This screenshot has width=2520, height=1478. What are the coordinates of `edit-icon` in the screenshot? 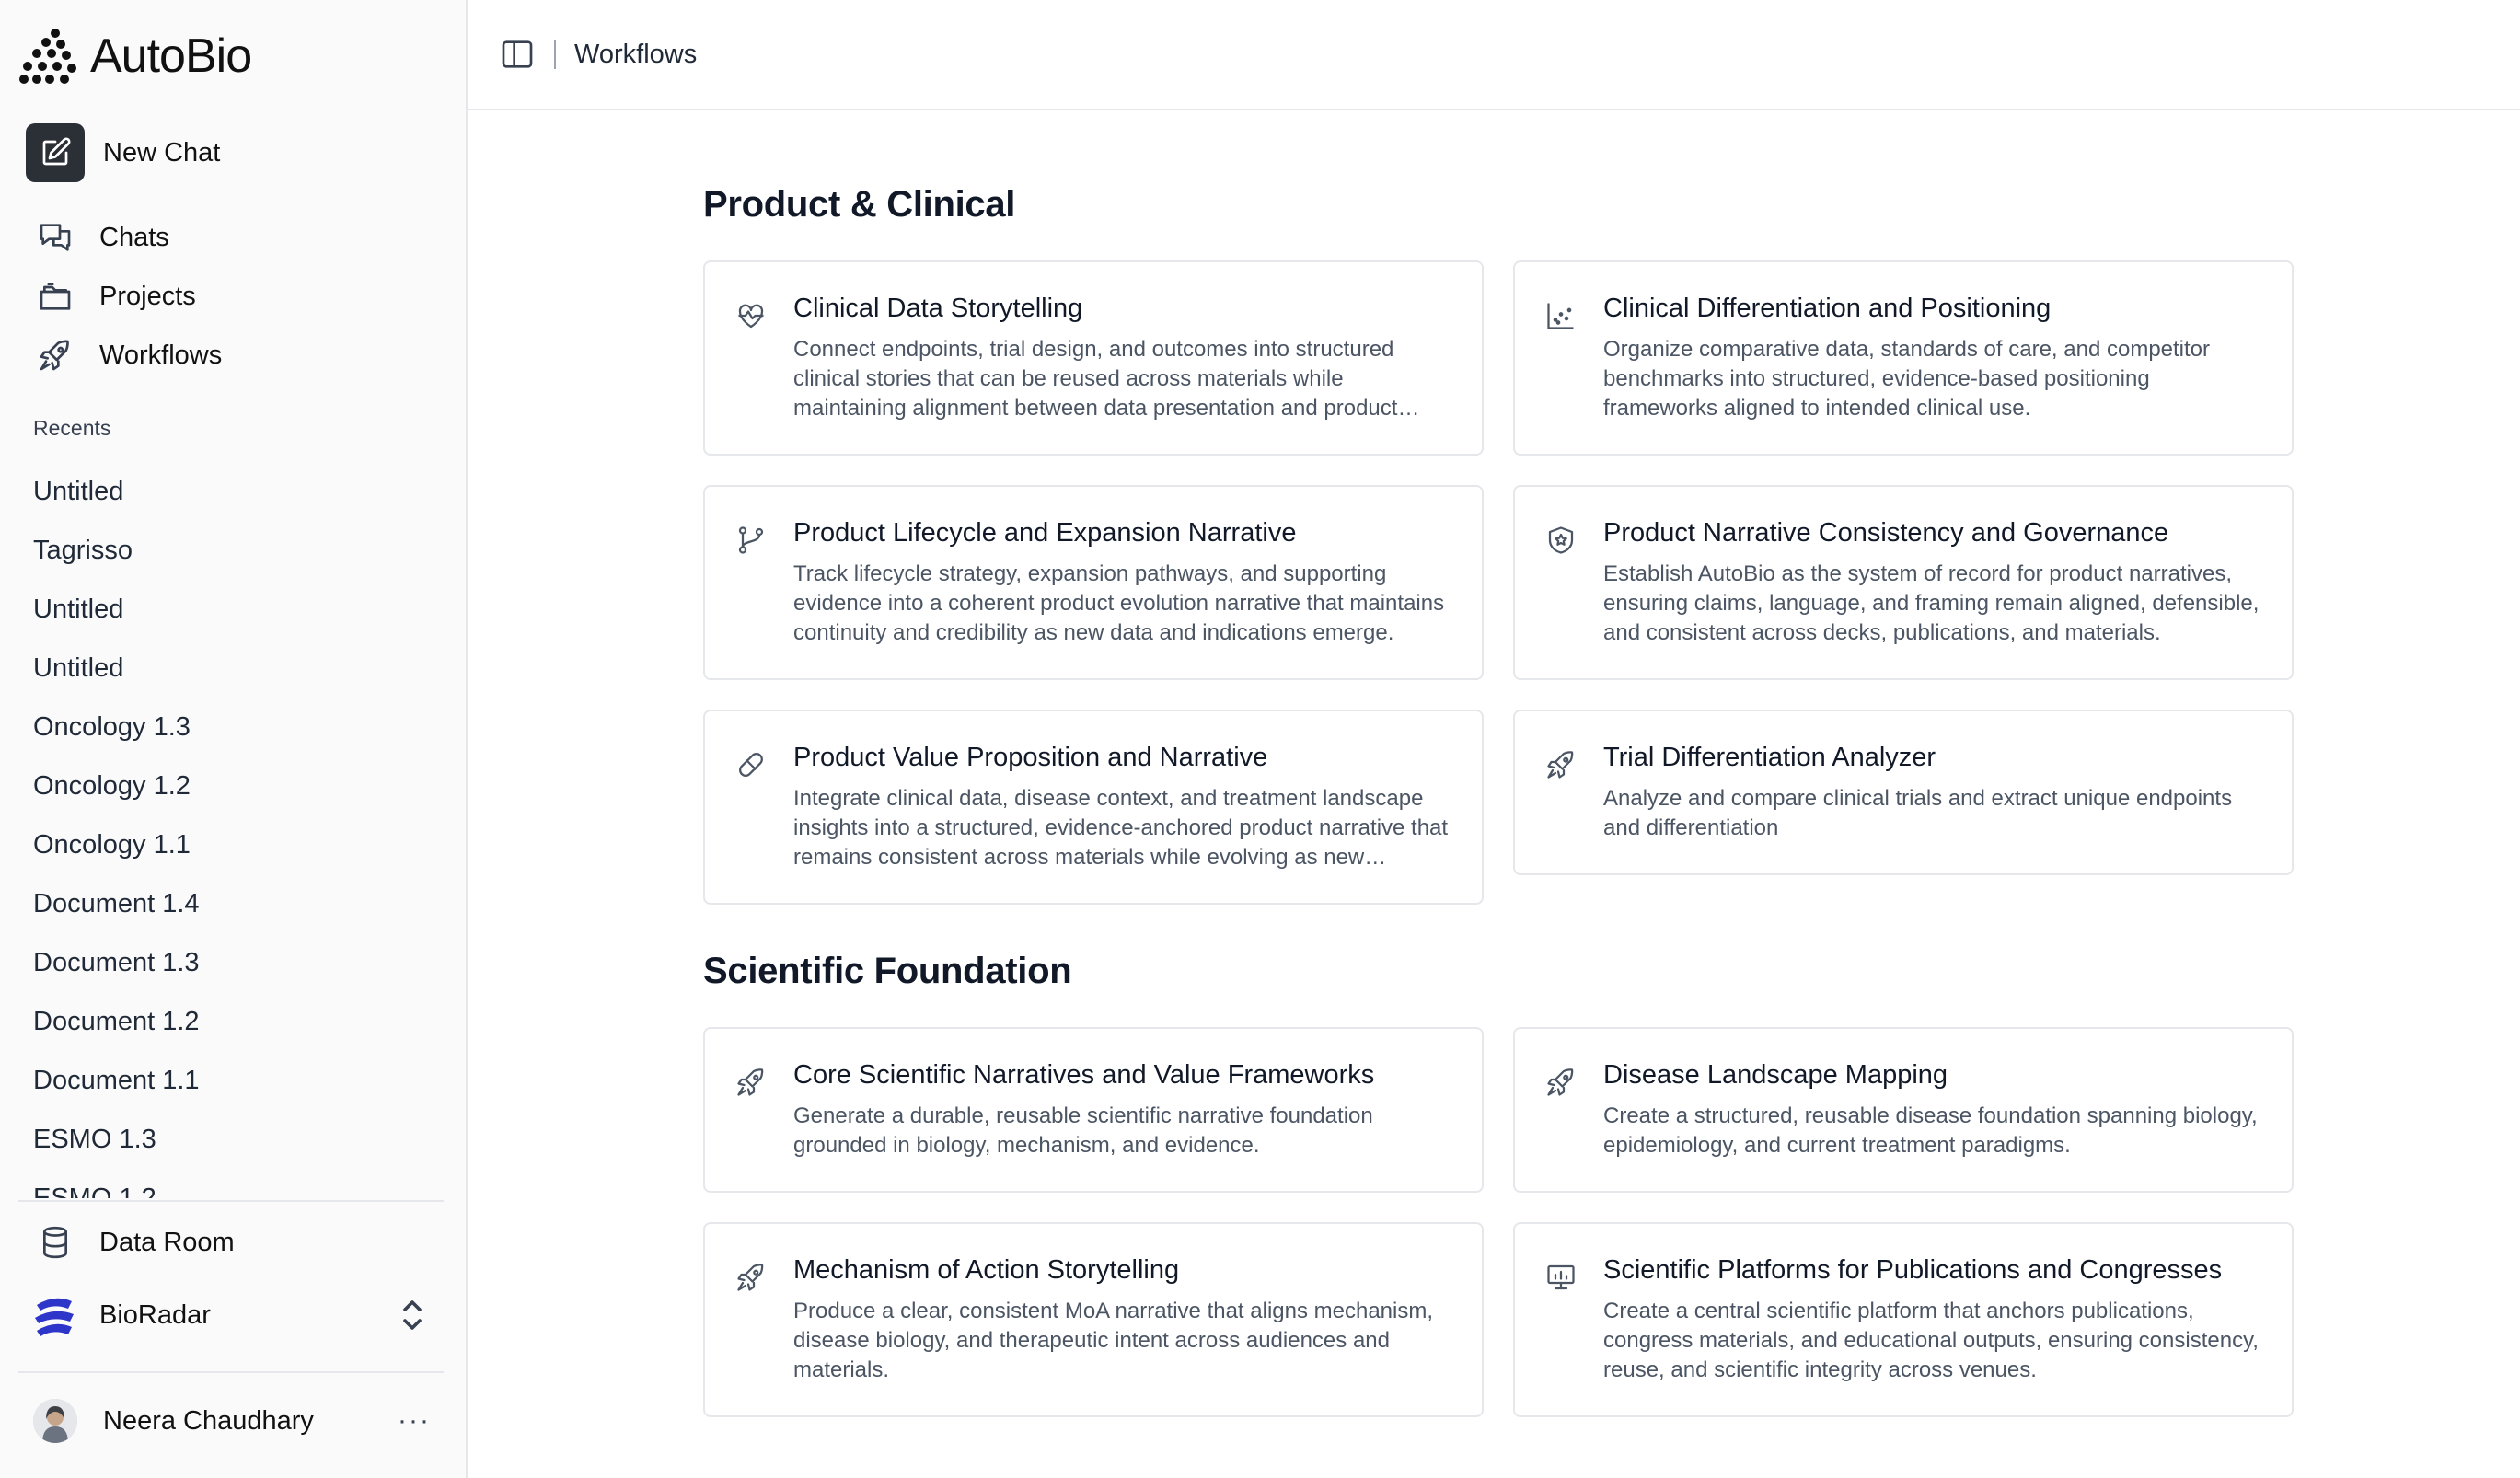 It's located at (56, 152).